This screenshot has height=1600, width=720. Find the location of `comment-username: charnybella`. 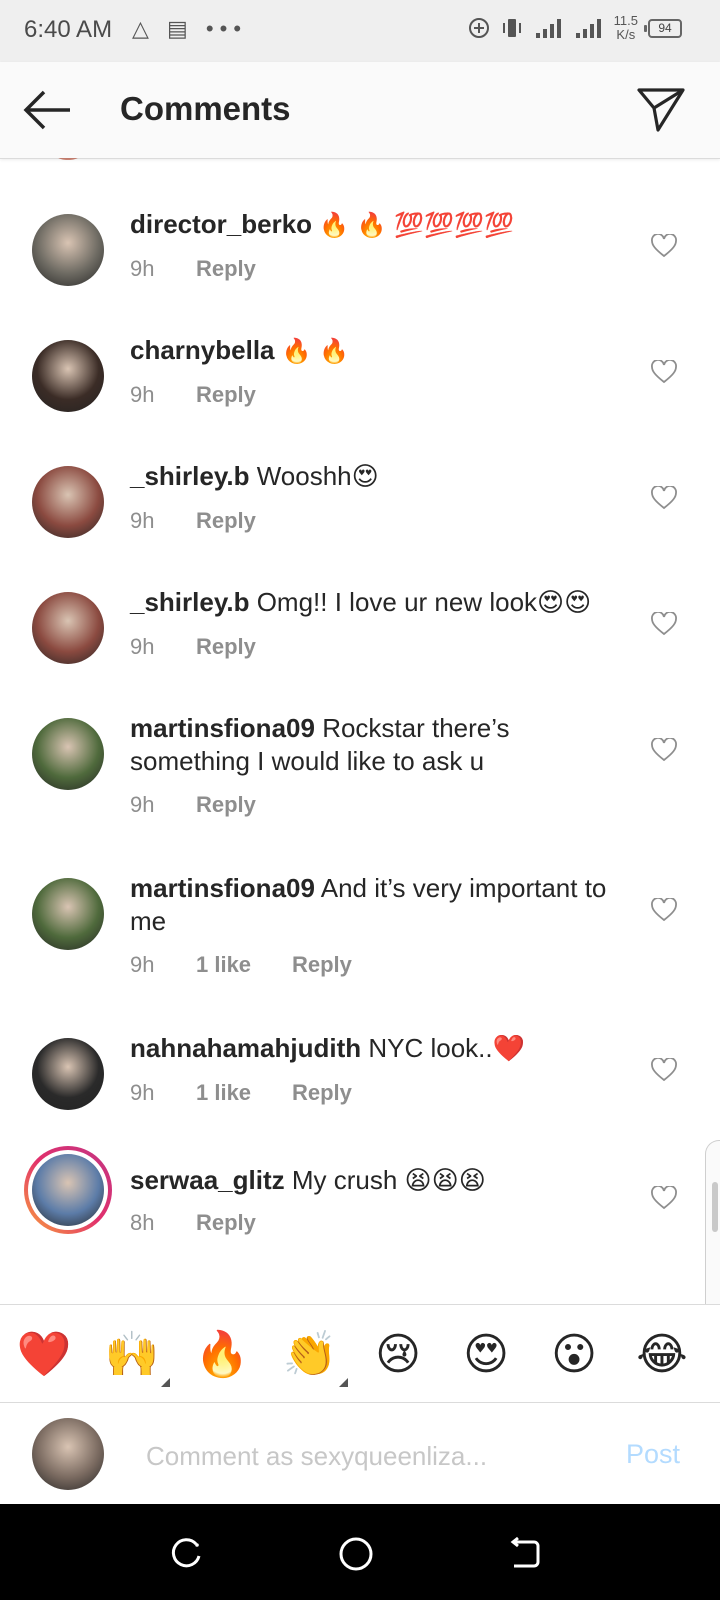

comment-username: charnybella is located at coordinates (202, 350).